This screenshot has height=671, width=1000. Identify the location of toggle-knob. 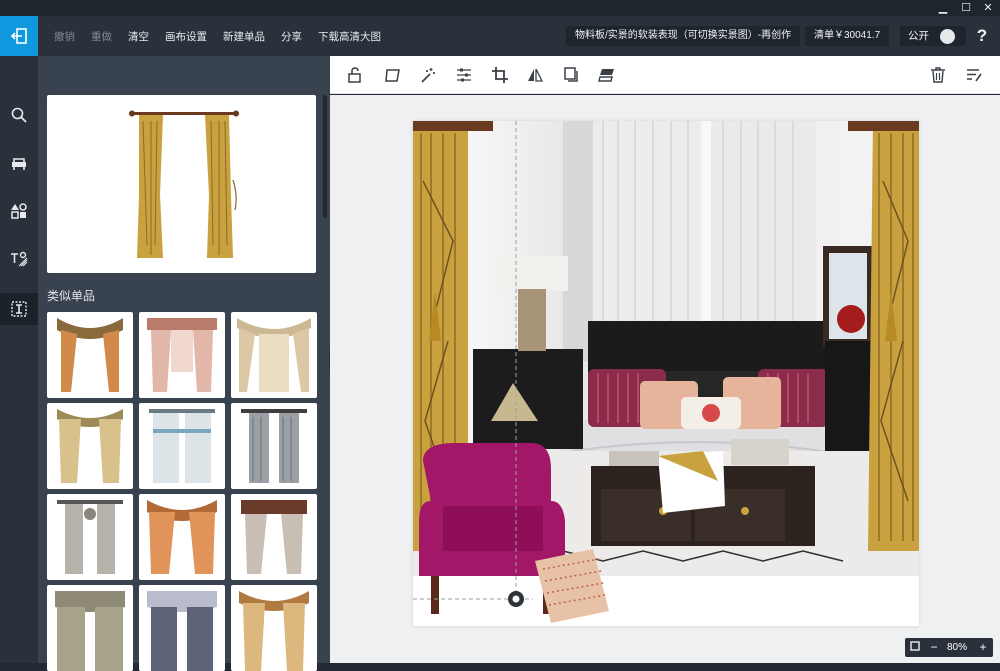
(947, 36).